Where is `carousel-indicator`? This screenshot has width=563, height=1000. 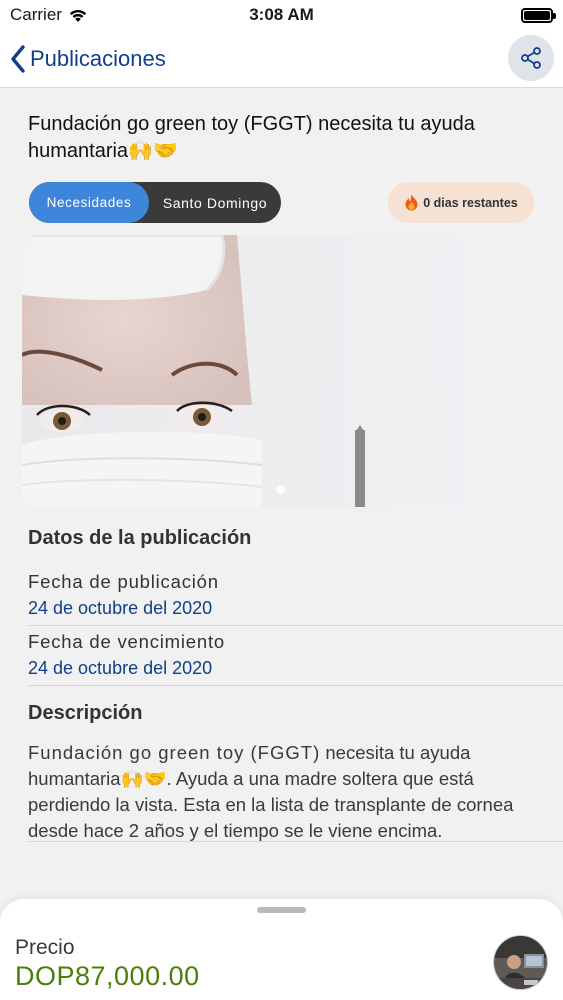
carousel-indicator is located at coordinates (280, 489).